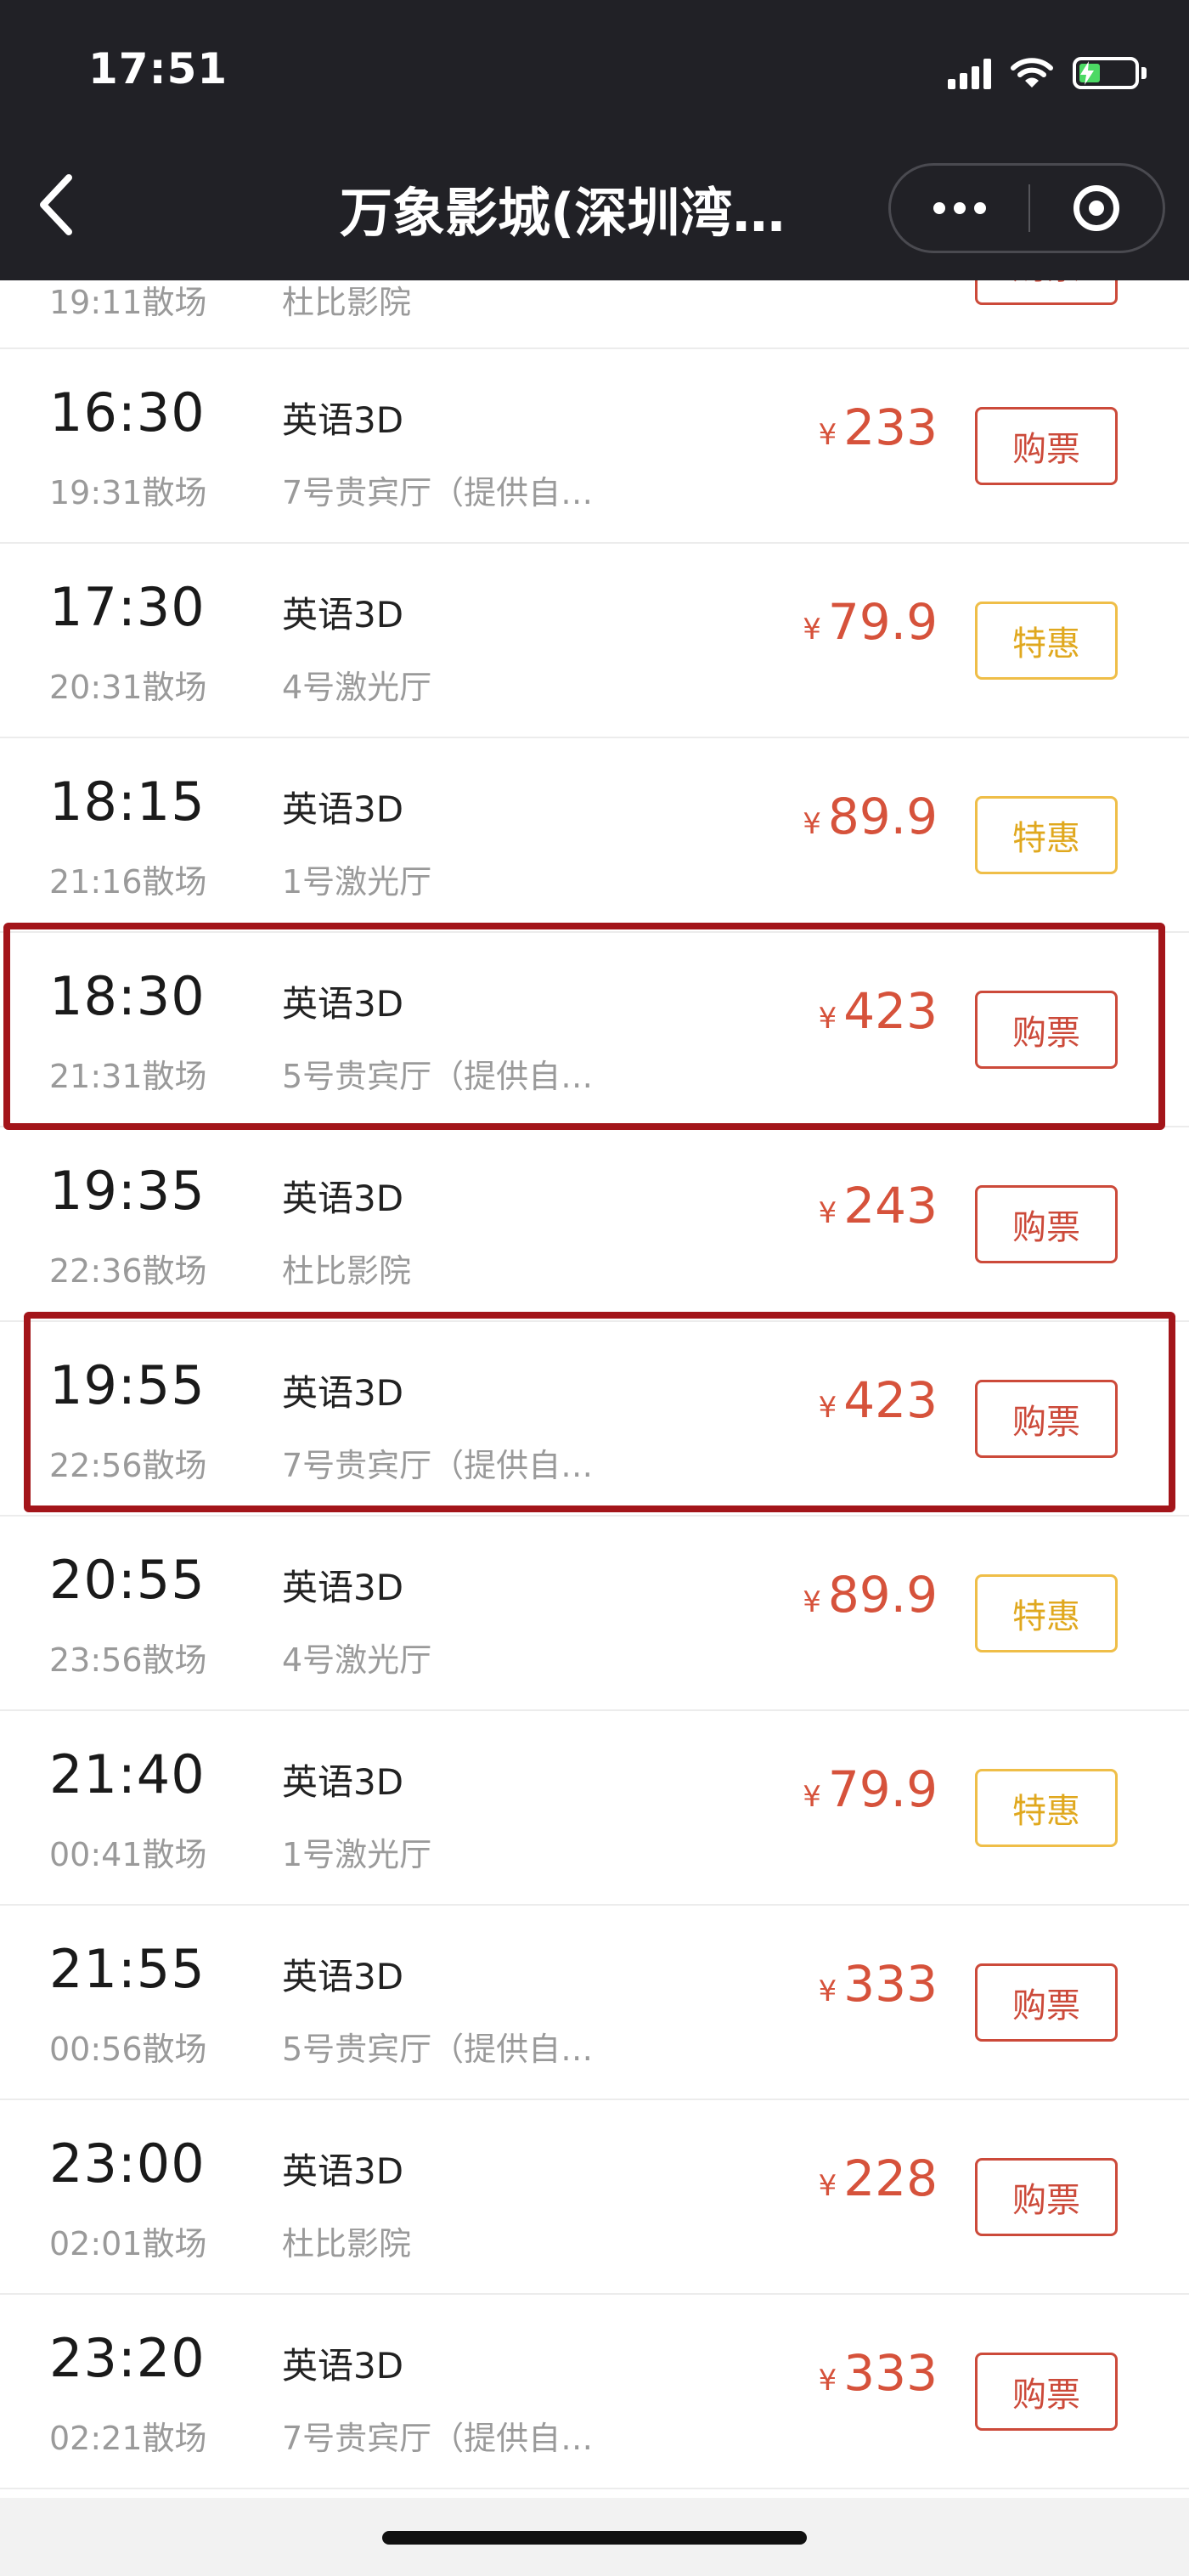  What do you see at coordinates (158, 68) in the screenshot?
I see `status-time: 17:51` at bounding box center [158, 68].